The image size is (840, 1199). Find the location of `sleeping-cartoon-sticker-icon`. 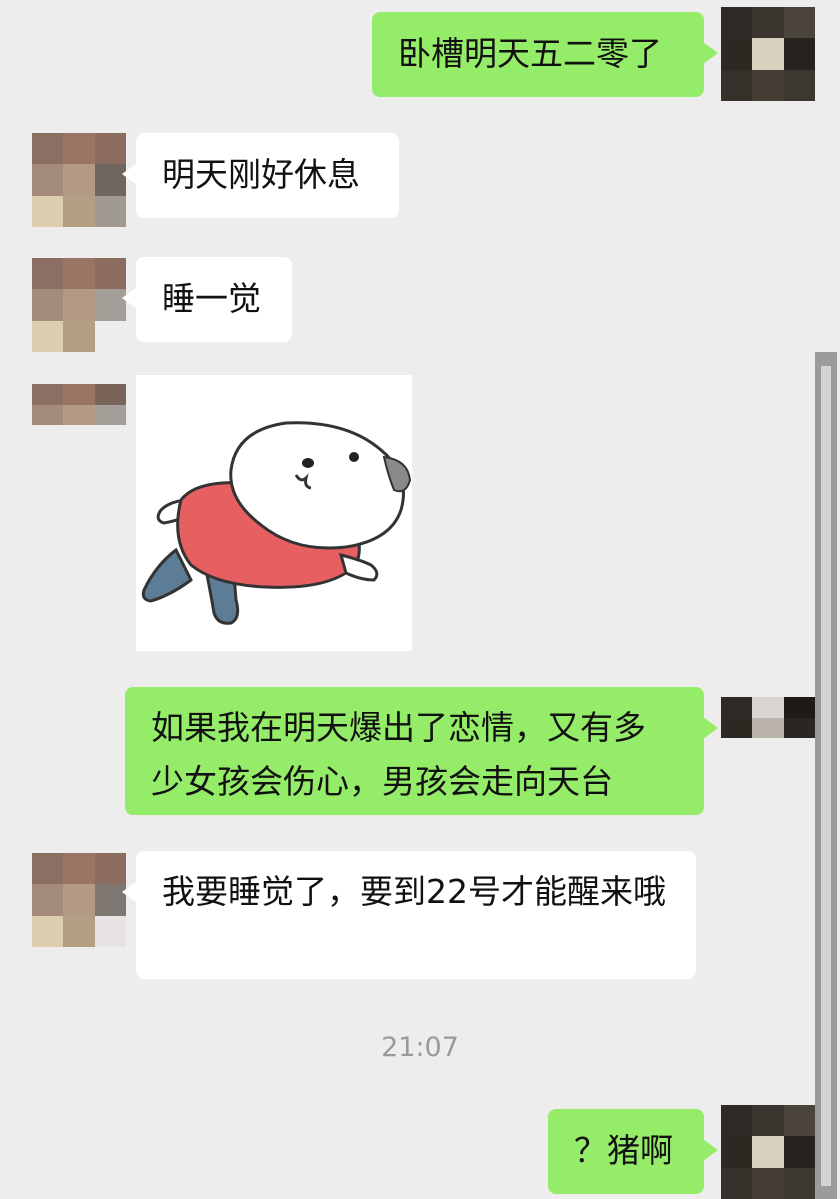

sleeping-cartoon-sticker-icon is located at coordinates (274, 513).